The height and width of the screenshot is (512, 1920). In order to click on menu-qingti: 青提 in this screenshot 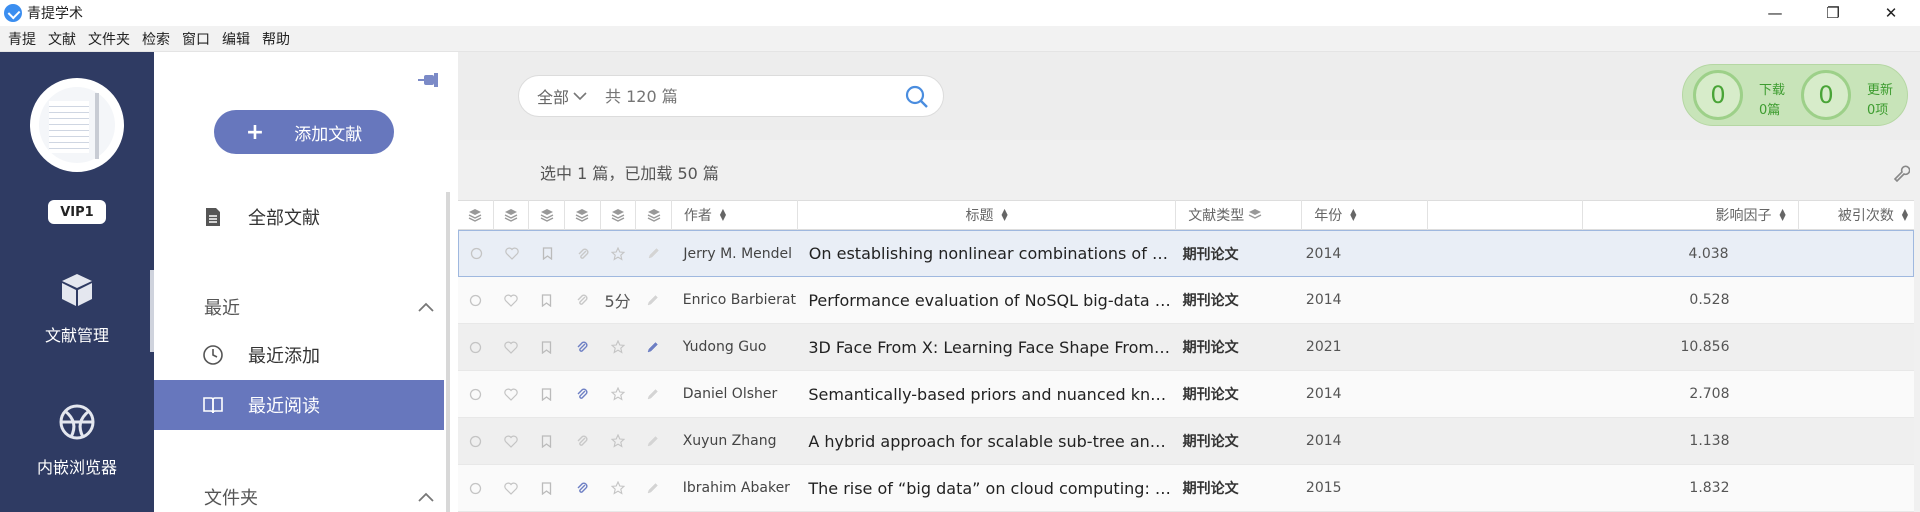, I will do `click(22, 39)`.